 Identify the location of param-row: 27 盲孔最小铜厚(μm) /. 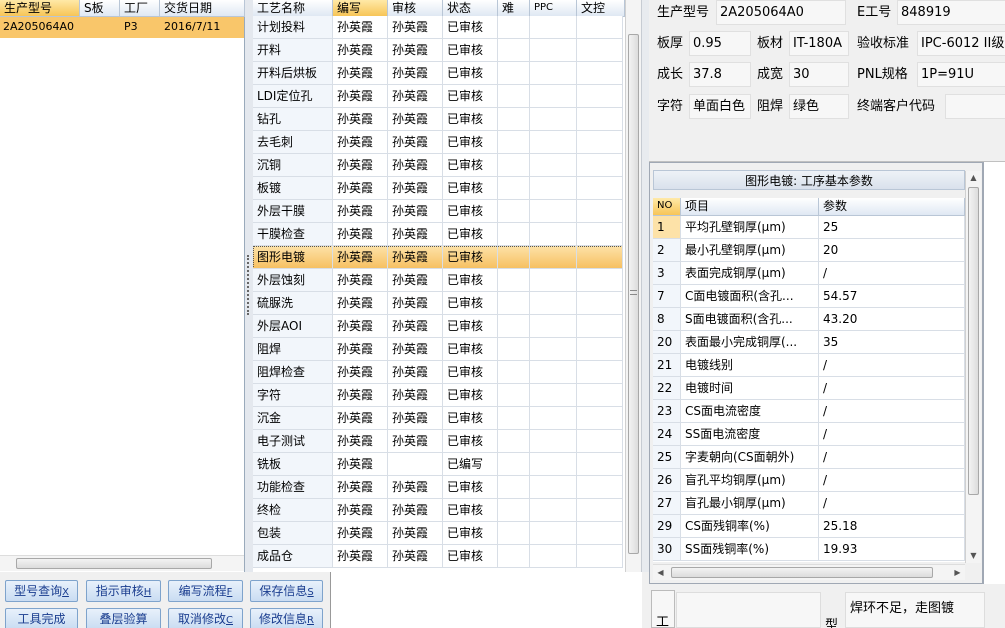
(809, 503).